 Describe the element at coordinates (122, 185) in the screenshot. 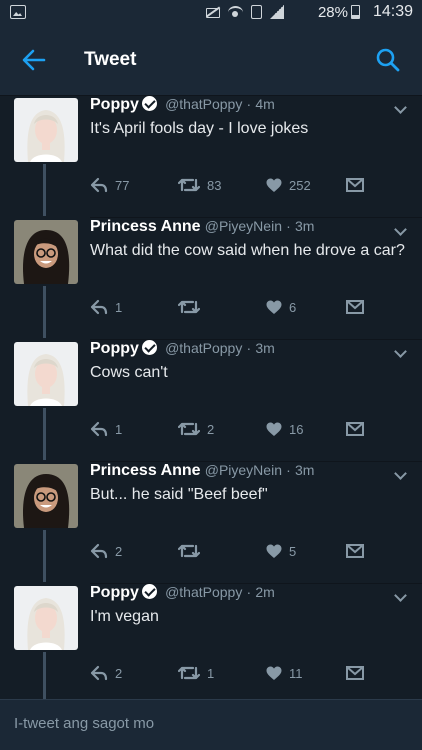

I see `reply-count: 77` at that location.